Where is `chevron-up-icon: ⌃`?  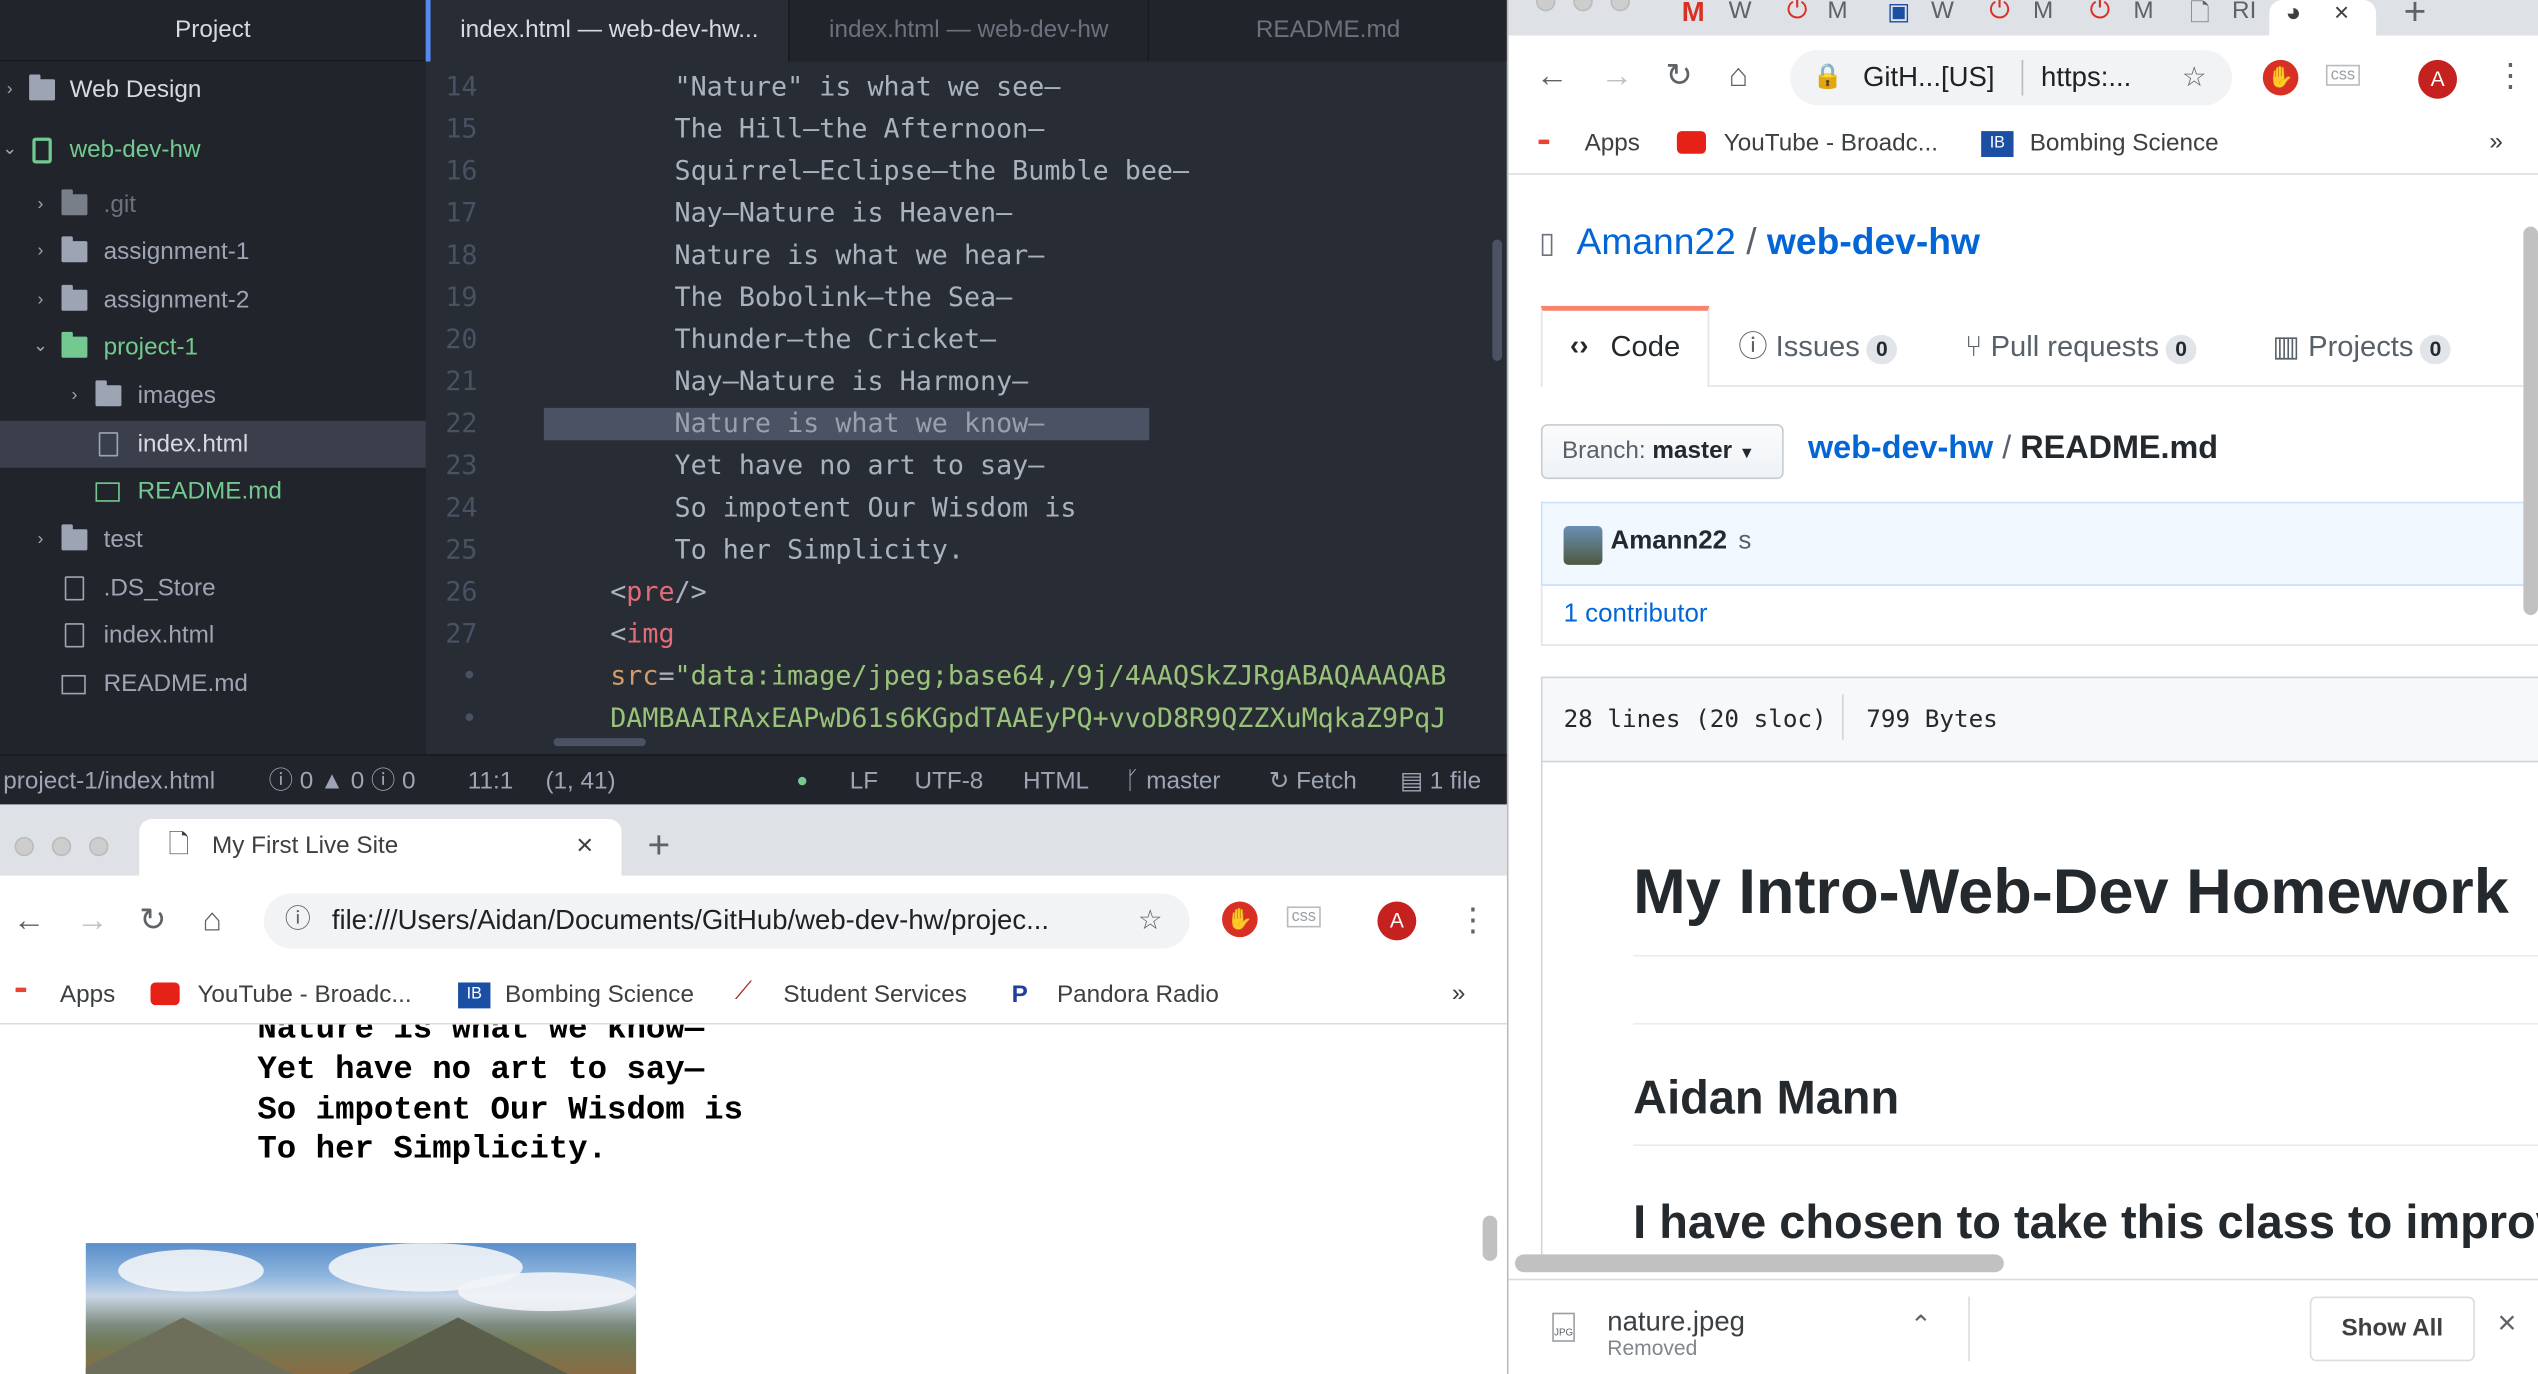 chevron-up-icon: ⌃ is located at coordinates (1921, 1325).